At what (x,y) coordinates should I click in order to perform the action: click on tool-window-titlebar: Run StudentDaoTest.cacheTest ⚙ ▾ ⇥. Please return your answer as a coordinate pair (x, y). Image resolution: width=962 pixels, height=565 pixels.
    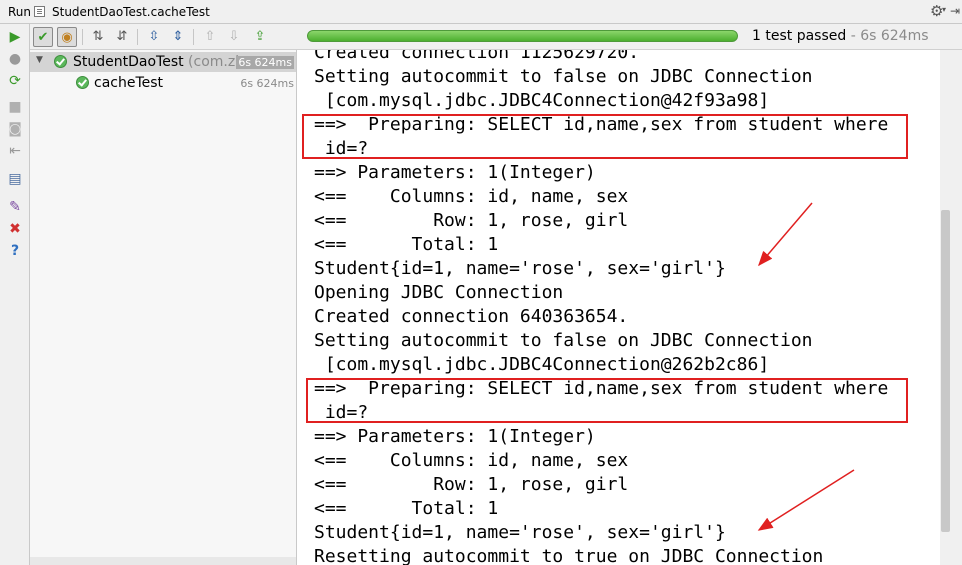
    Looking at the image, I should click on (481, 12).